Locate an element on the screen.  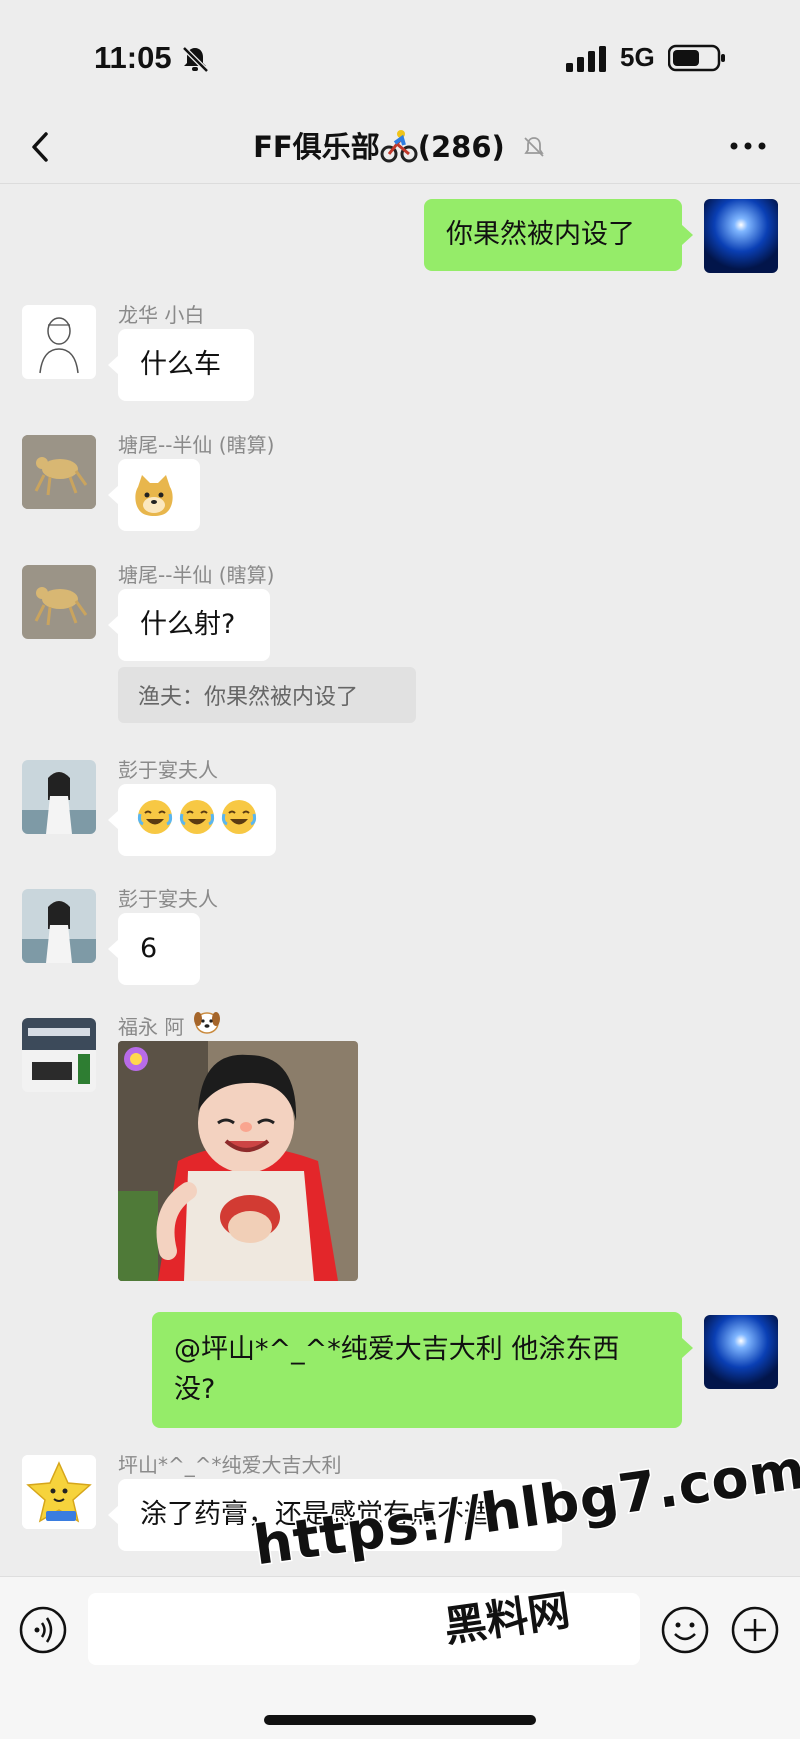
emoji-row is located at coordinates (197, 817).